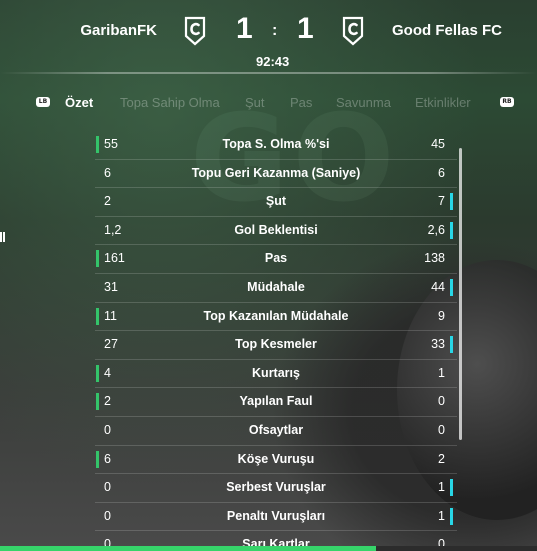  What do you see at coordinates (301, 102) in the screenshot?
I see `tab-passing: Pas` at bounding box center [301, 102].